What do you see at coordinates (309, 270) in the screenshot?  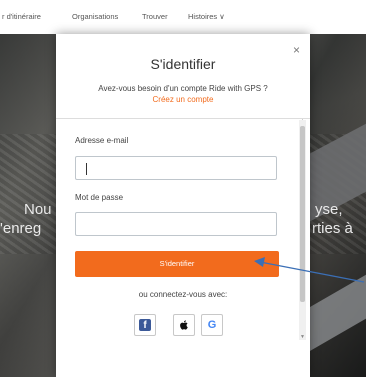 I see `annotation-arrow-icon` at bounding box center [309, 270].